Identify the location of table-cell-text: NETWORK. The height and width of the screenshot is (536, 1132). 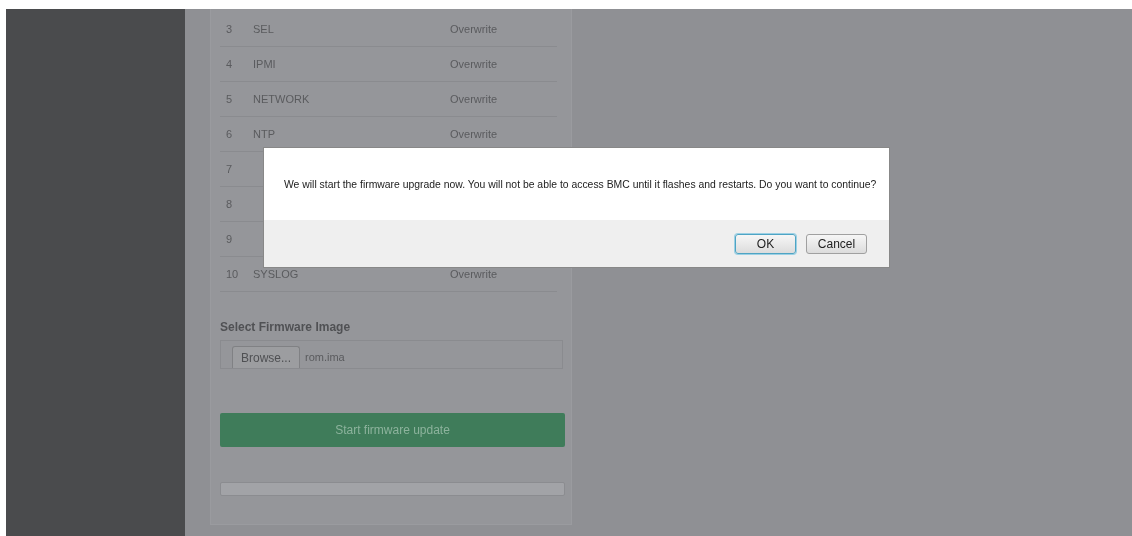
(282, 99).